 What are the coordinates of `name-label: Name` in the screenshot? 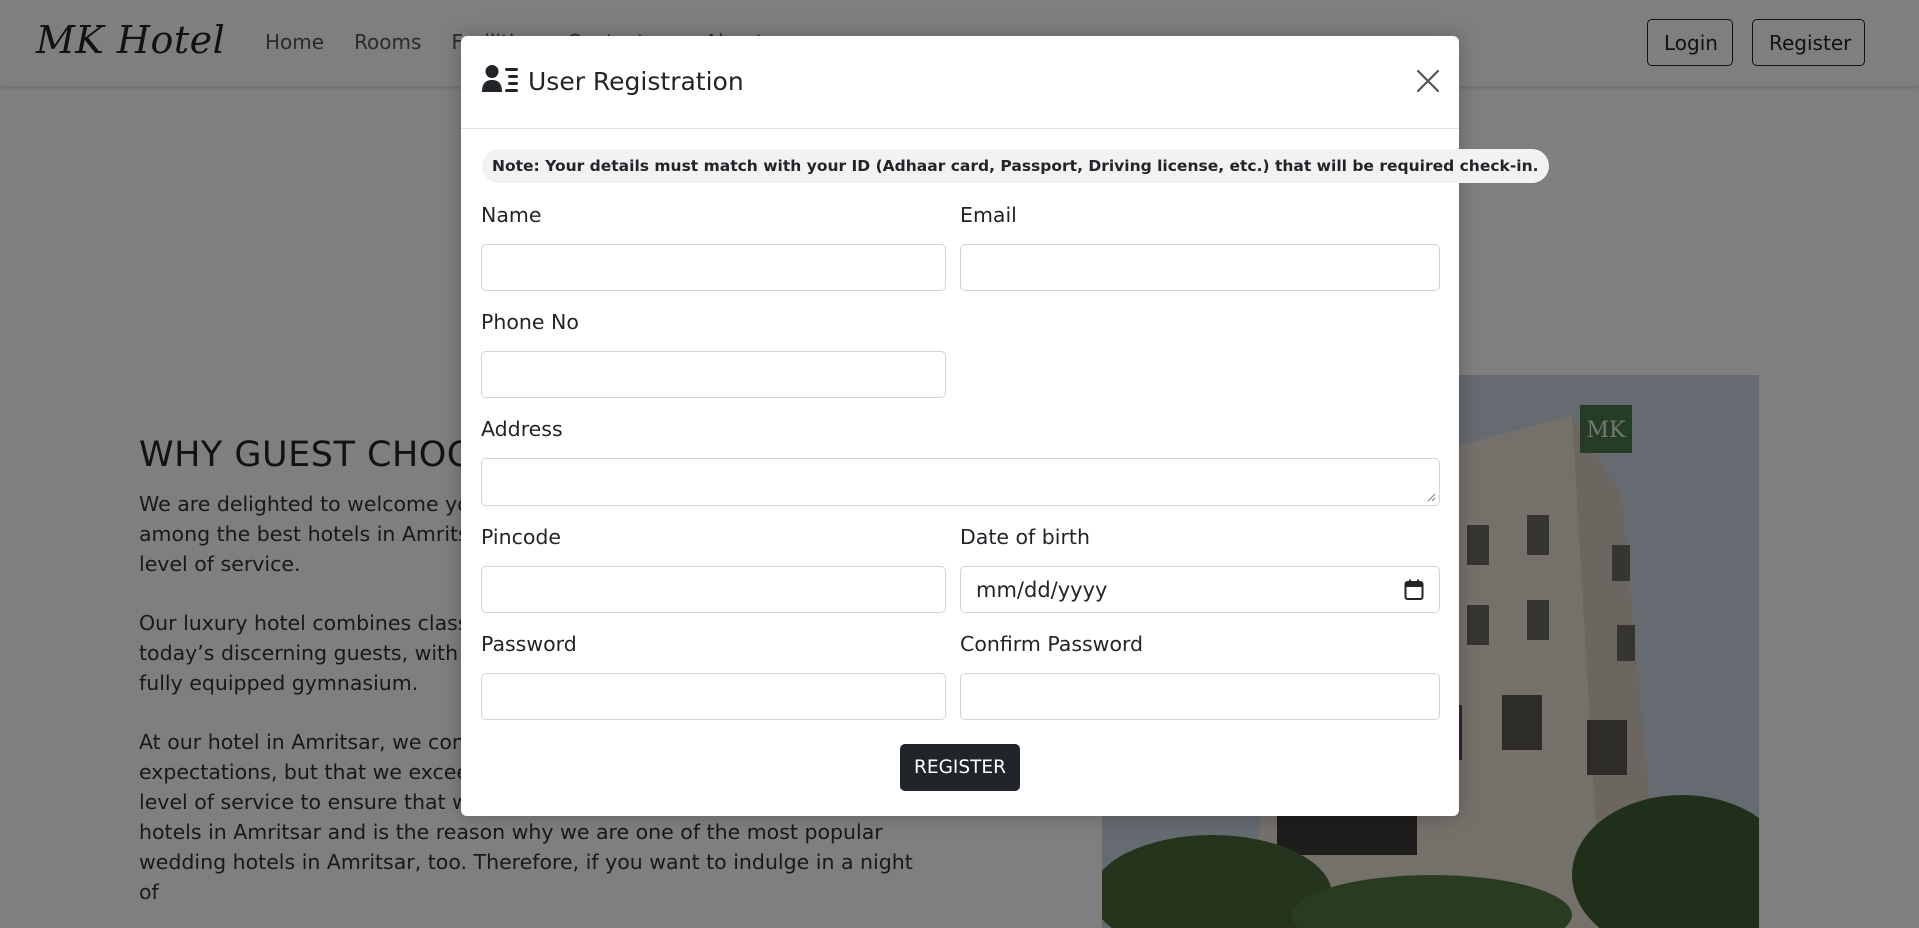 It's located at (511, 215).